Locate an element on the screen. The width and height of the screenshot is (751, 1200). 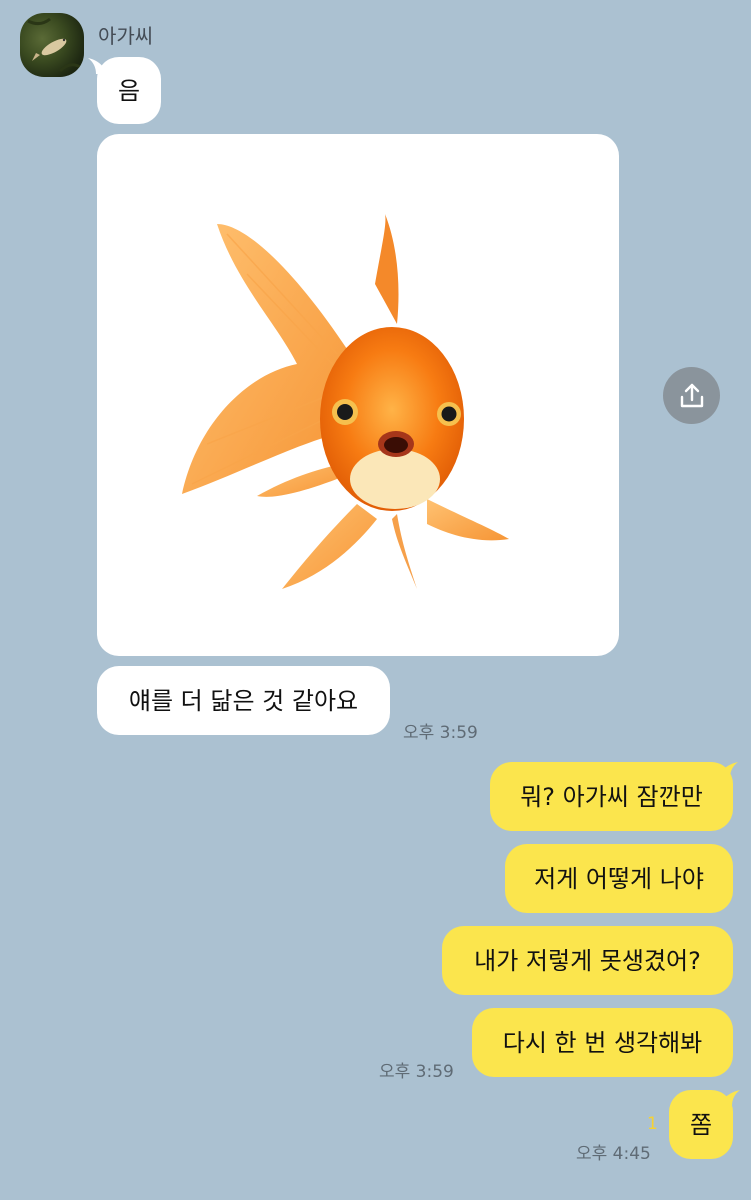
message-text: 얘를 더 닮은 것 같아요 is located at coordinates (243, 700).